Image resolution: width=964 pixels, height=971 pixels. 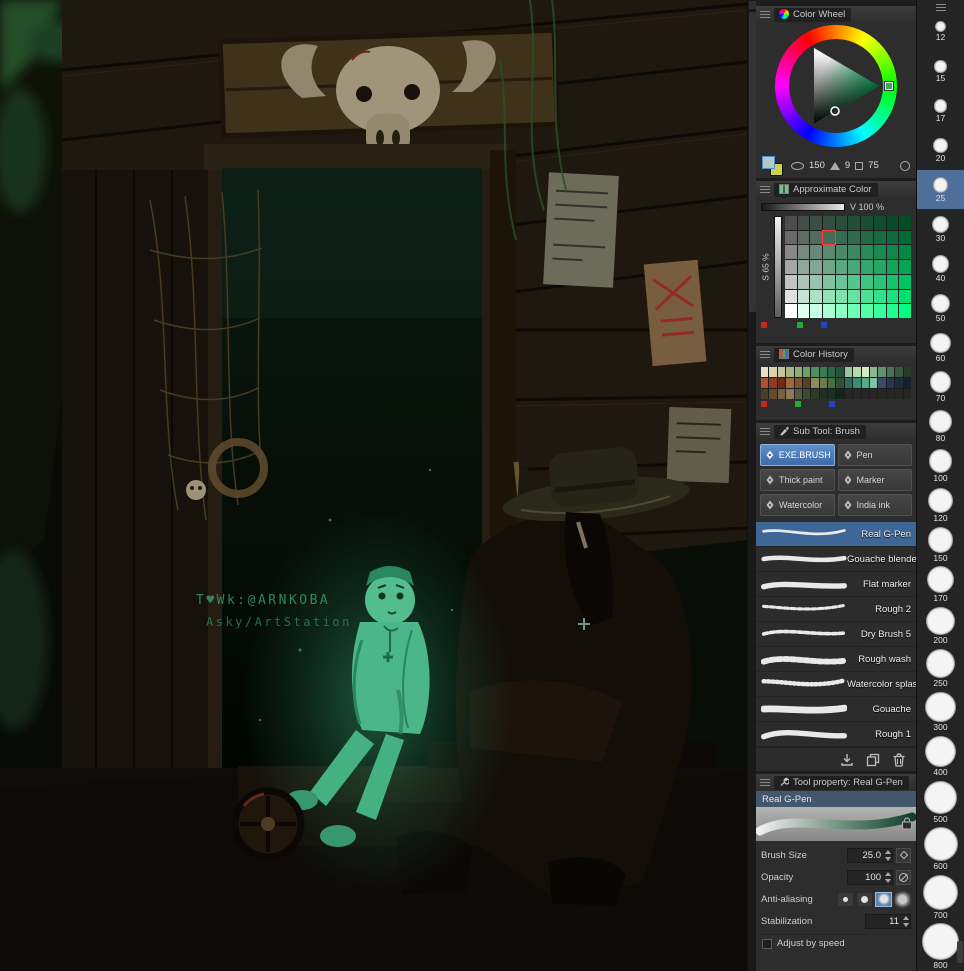 What do you see at coordinates (803, 207) in the screenshot?
I see `value-gradient-bar` at bounding box center [803, 207].